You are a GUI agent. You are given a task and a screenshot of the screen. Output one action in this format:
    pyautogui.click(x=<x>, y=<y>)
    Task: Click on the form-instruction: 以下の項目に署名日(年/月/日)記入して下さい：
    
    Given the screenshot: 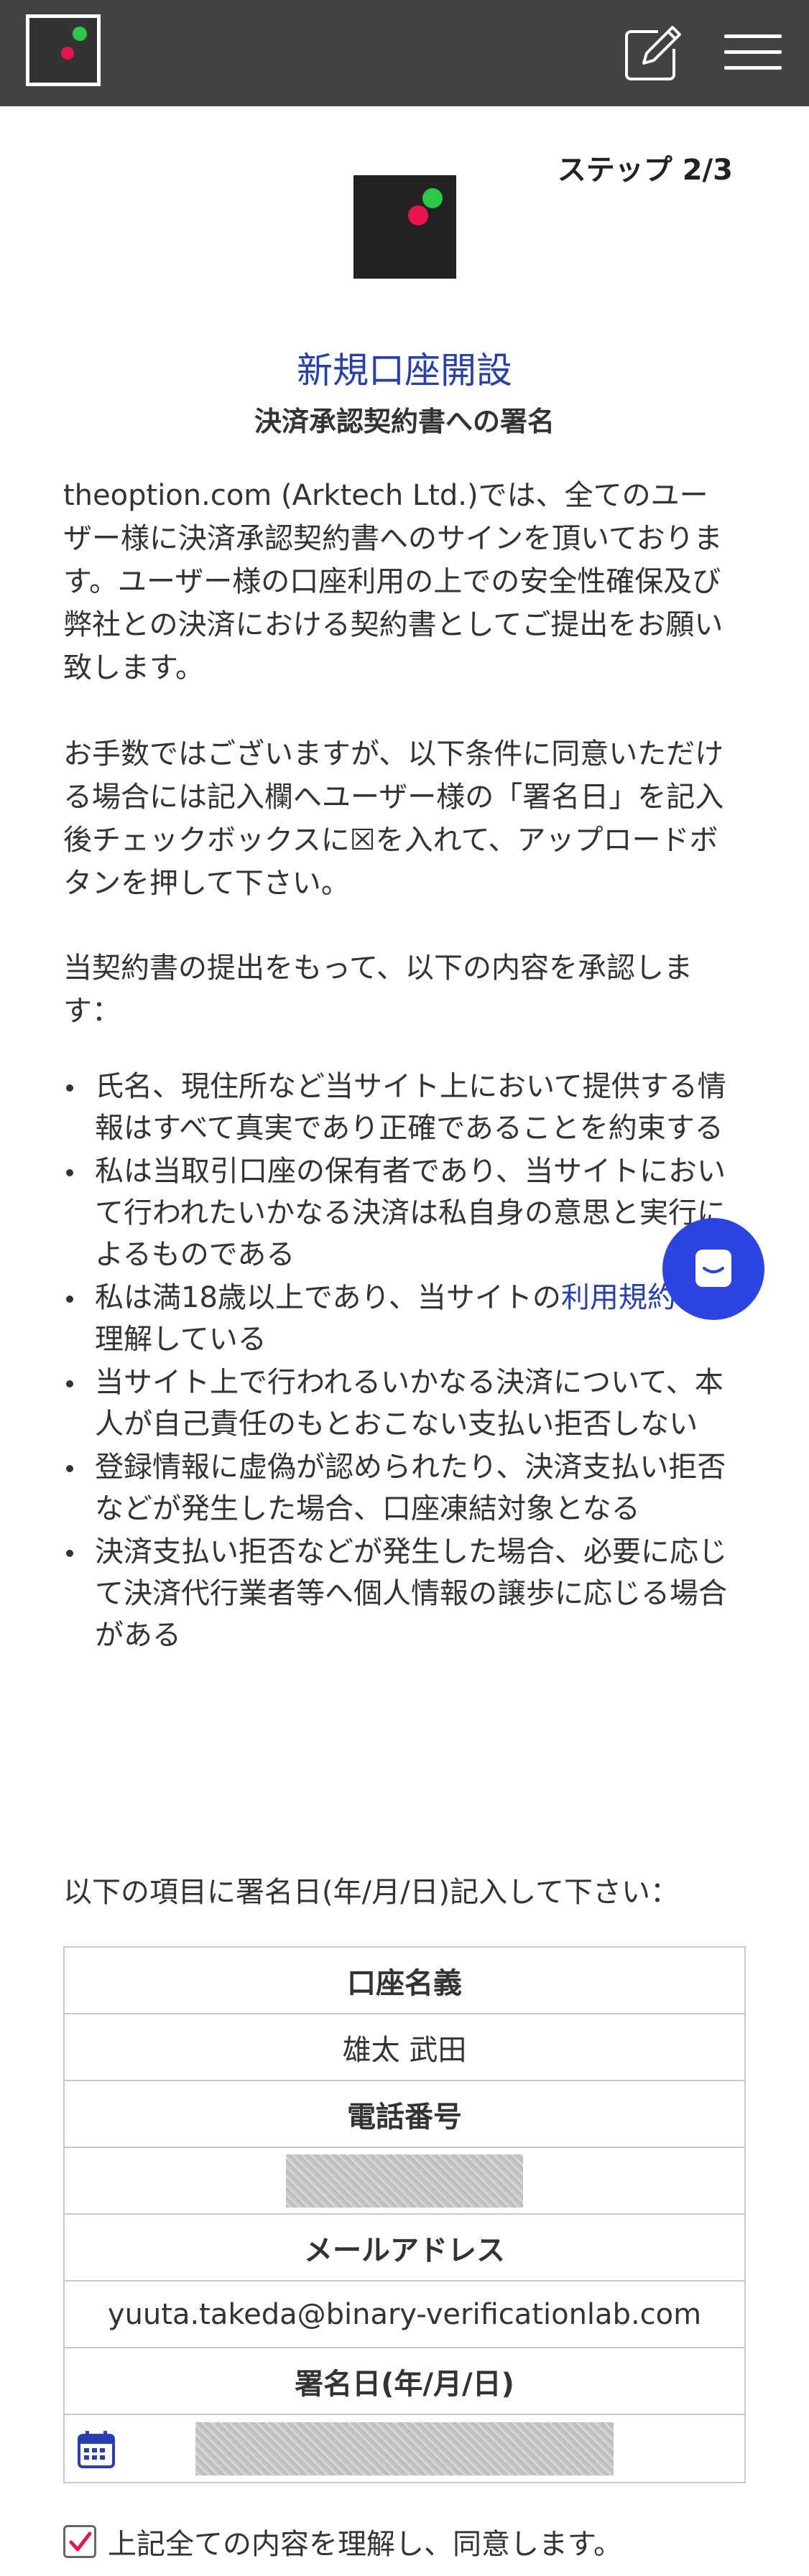 What is the action you would take?
    pyautogui.click(x=371, y=1893)
    